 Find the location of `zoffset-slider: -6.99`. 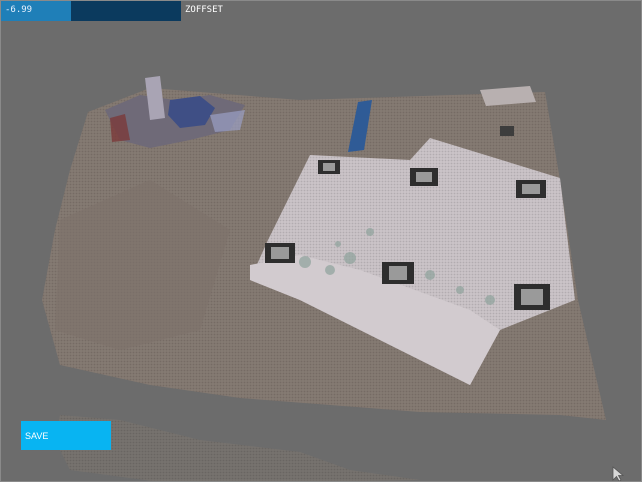

zoffset-slider: -6.99 is located at coordinates (90, 10).